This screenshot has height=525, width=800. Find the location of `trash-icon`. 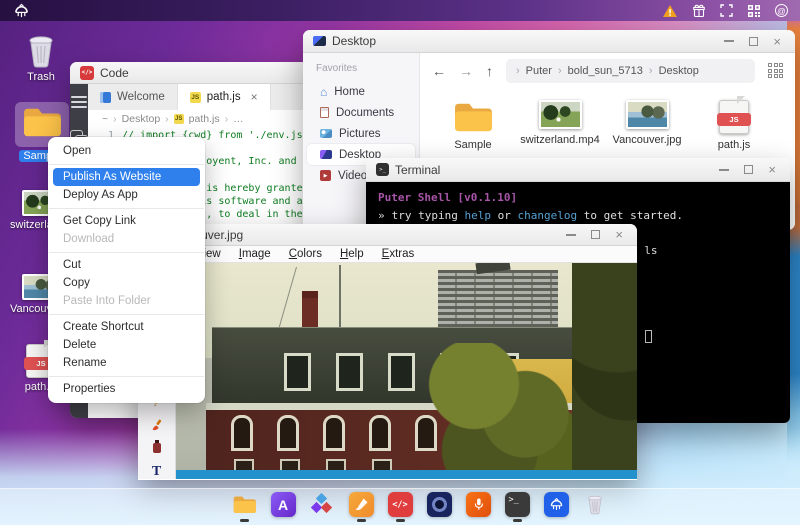

trash-icon is located at coordinates (595, 505).